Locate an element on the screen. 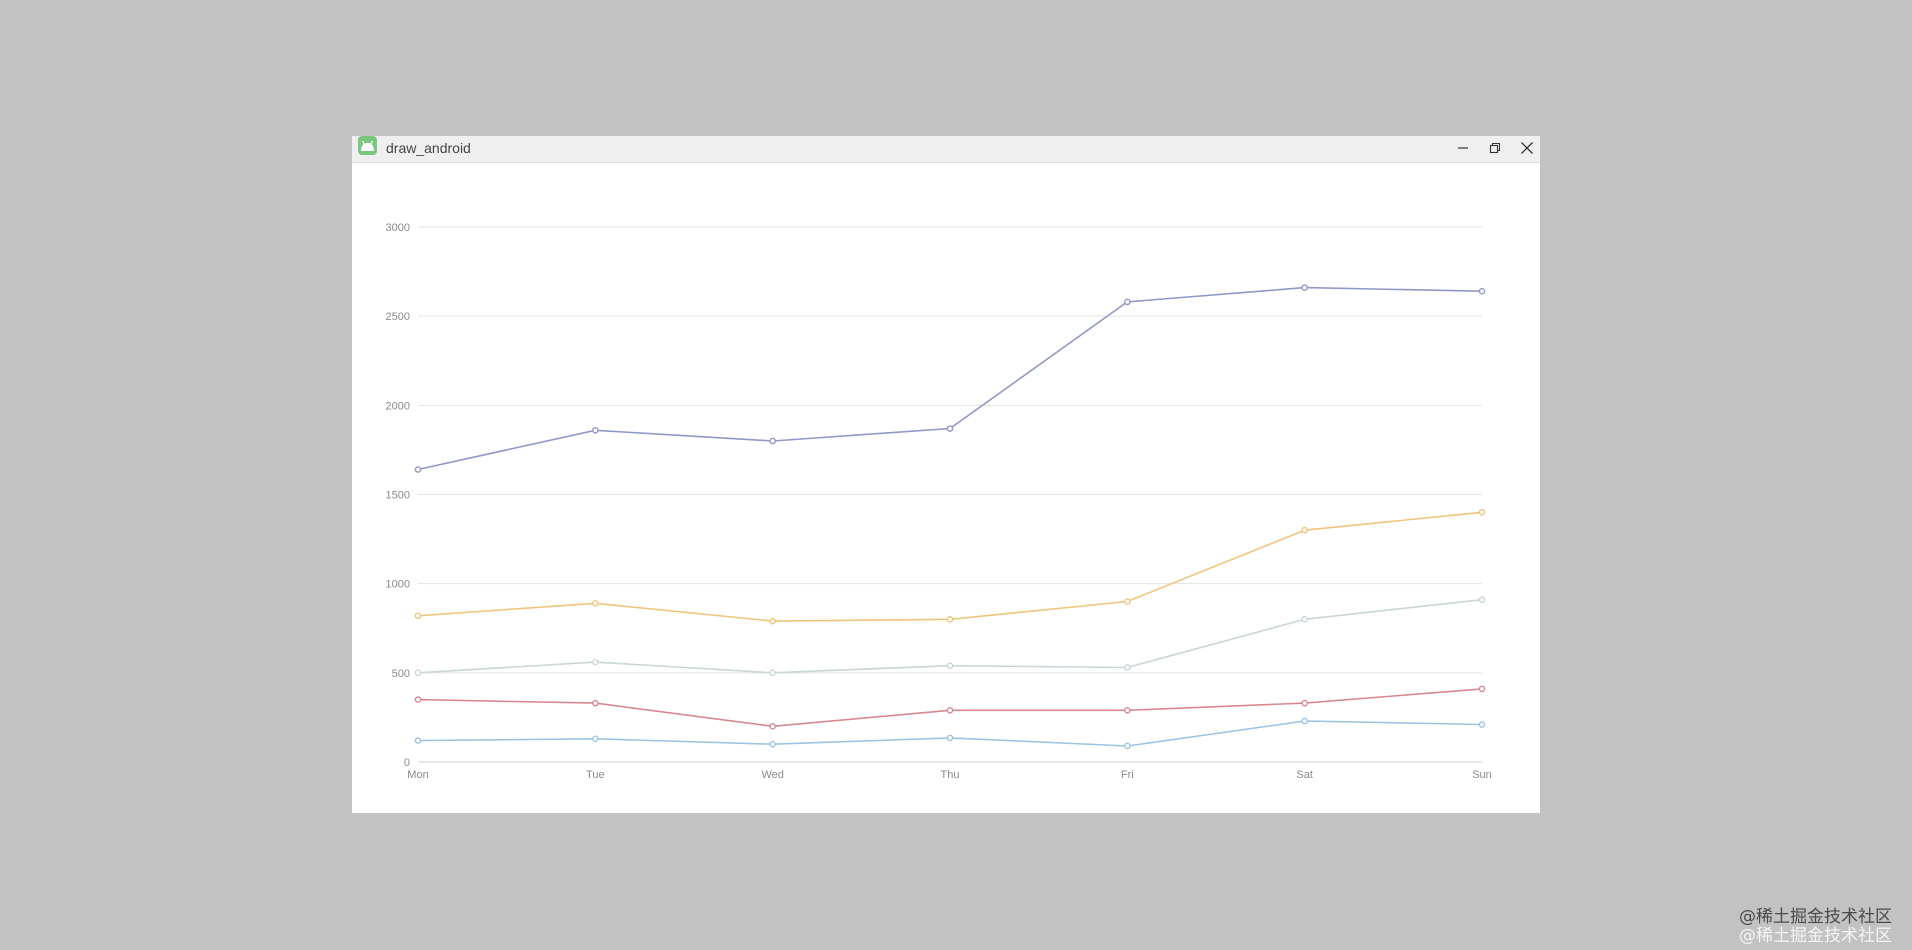  x-tick-label: Tue is located at coordinates (595, 775).